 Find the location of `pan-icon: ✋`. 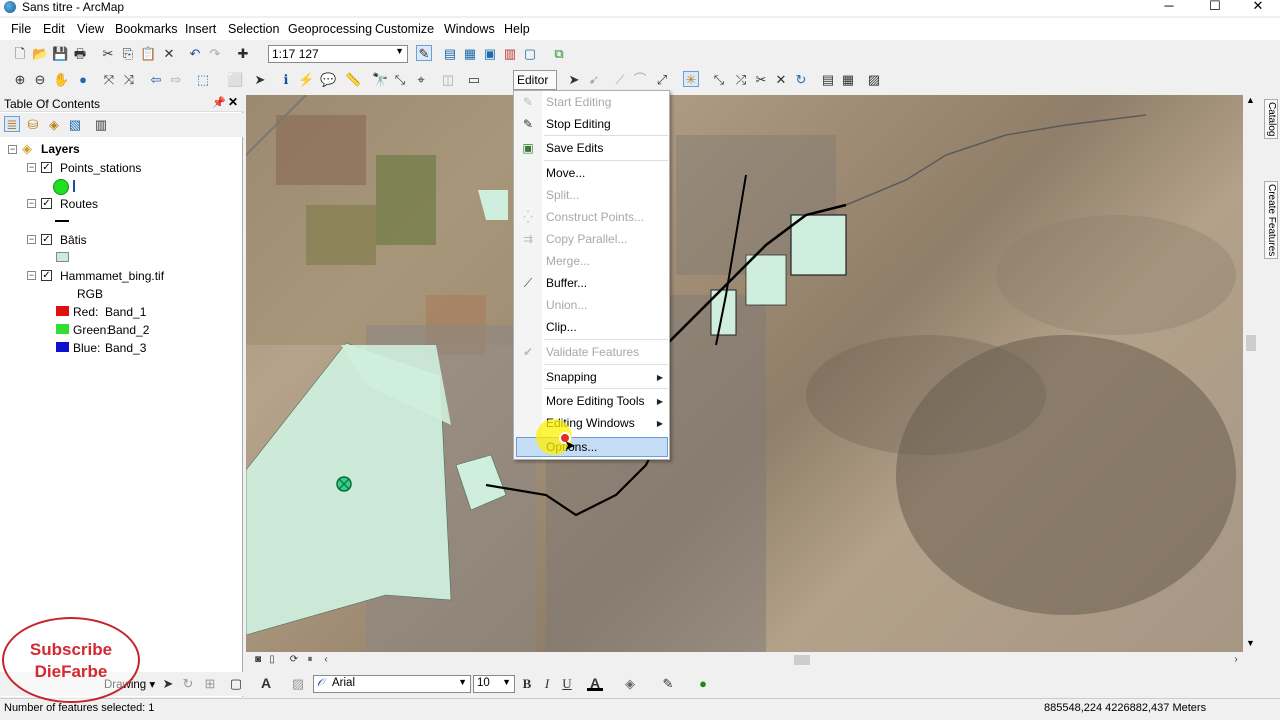

pan-icon: ✋ is located at coordinates (61, 80).